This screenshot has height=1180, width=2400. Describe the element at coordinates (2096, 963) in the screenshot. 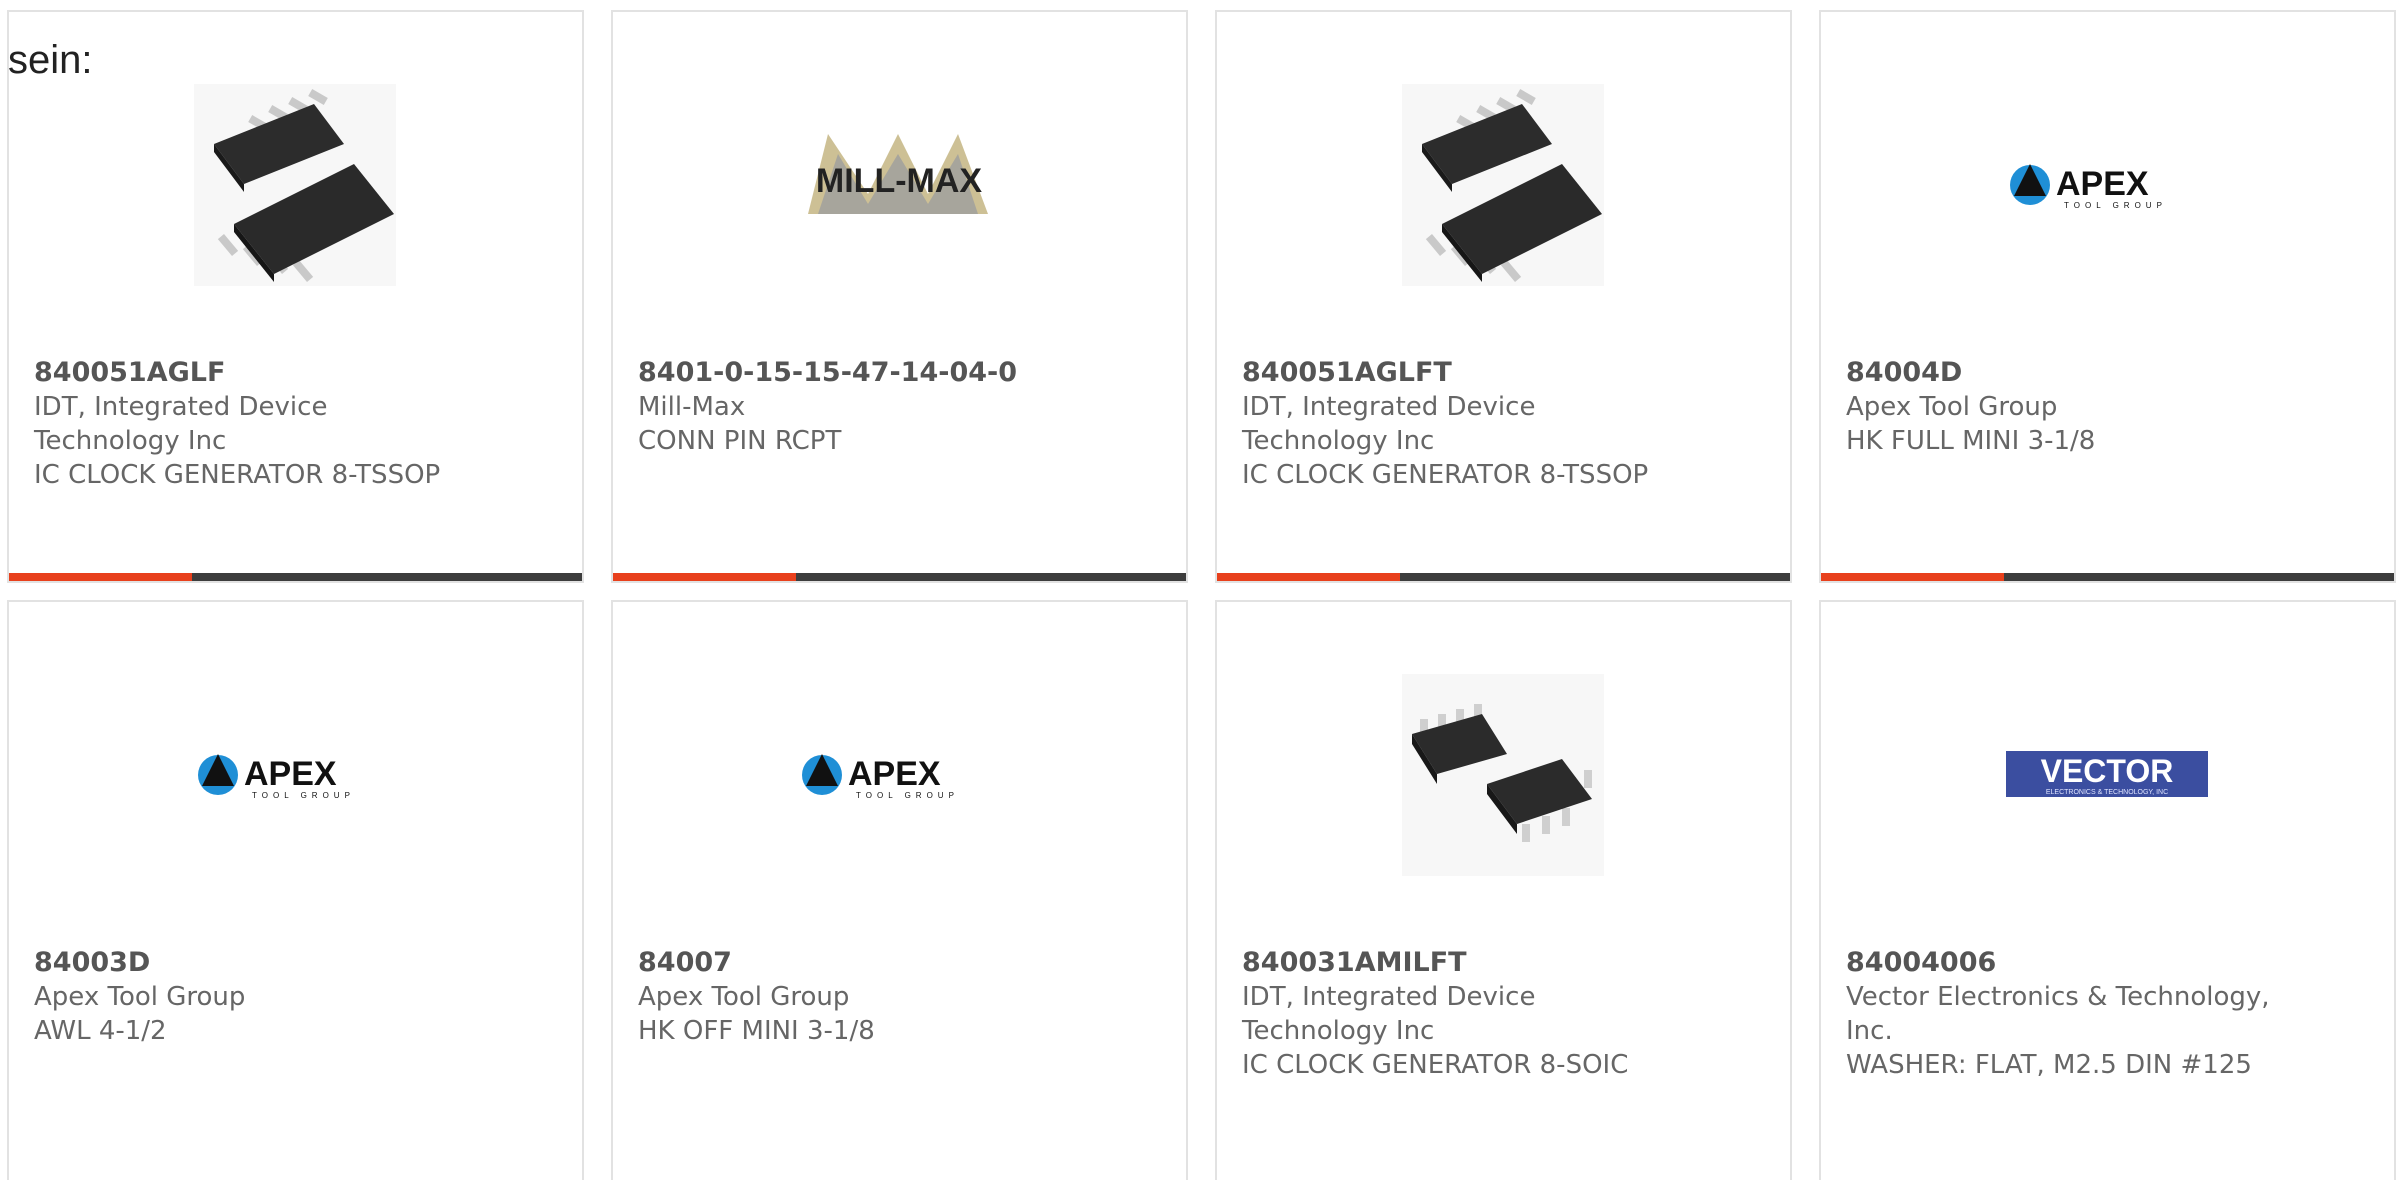

I see `part-number: 84004006` at that location.